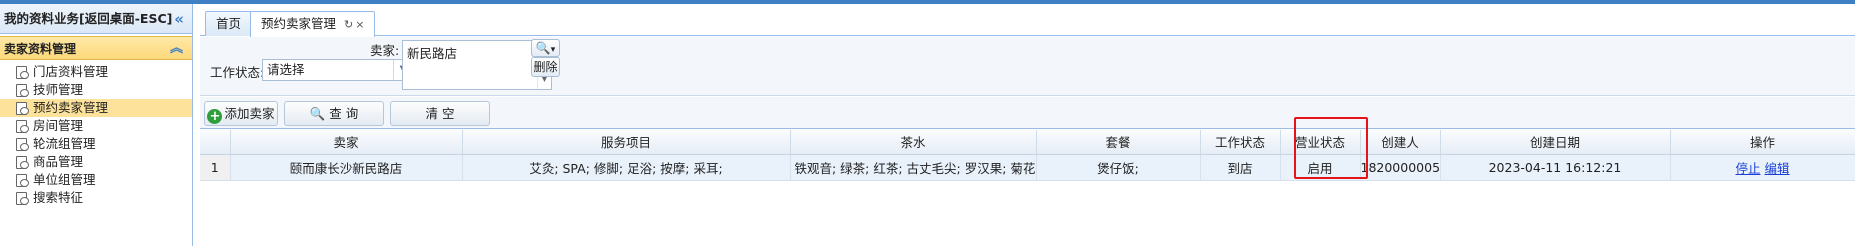  Describe the element at coordinates (71, 71) in the screenshot. I see `sidebar-item-label: 门店资料管理` at that location.